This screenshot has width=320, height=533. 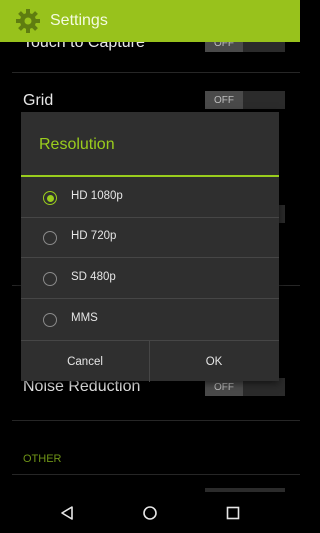 What do you see at coordinates (150, 198) in the screenshot?
I see `option-hd-1080p: HD 1080p` at bounding box center [150, 198].